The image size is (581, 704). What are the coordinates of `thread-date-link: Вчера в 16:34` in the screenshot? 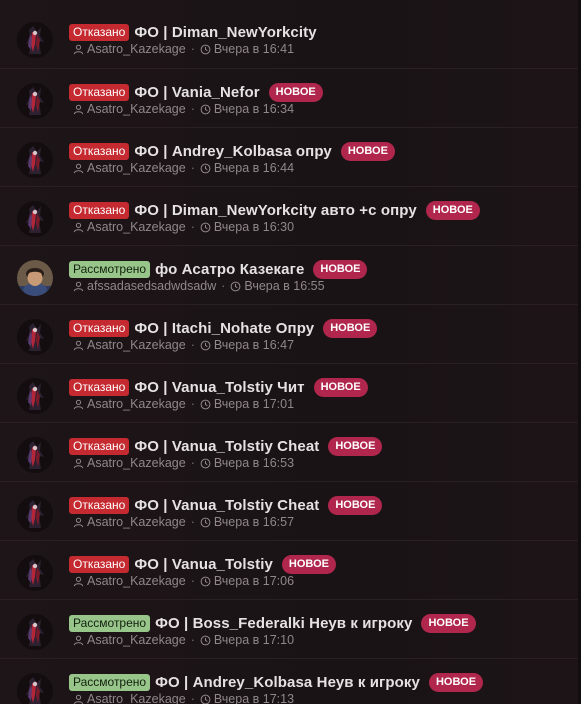 It's located at (254, 109).